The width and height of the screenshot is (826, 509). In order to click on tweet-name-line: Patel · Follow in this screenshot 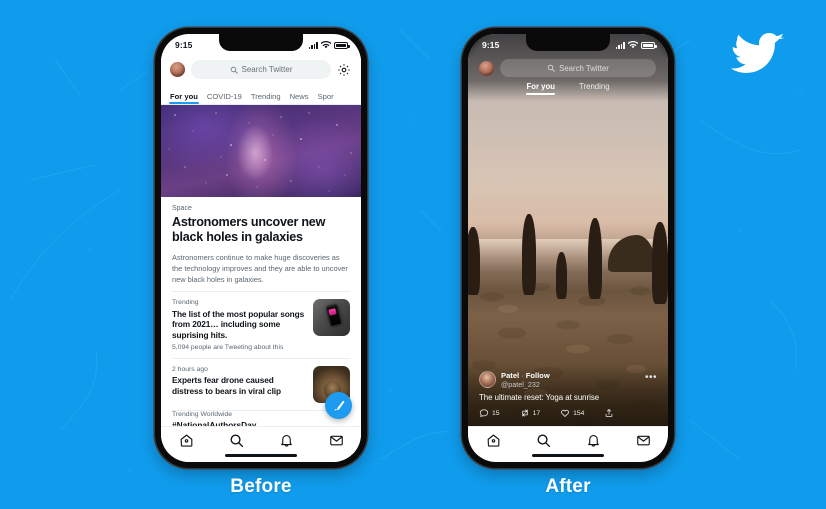, I will do `click(570, 375)`.